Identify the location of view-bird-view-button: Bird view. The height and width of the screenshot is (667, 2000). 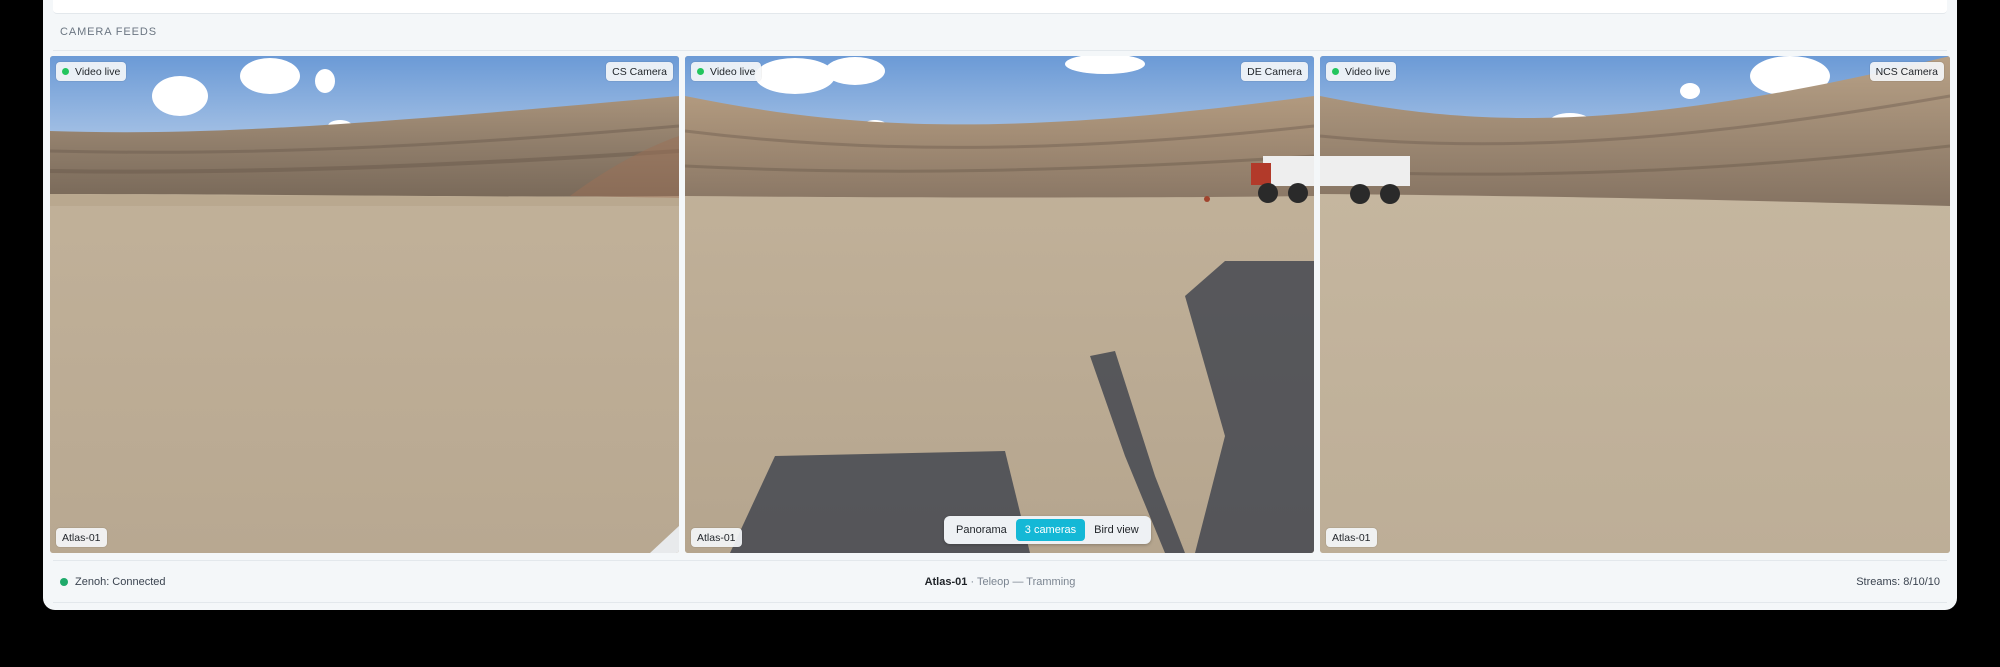
(1116, 530).